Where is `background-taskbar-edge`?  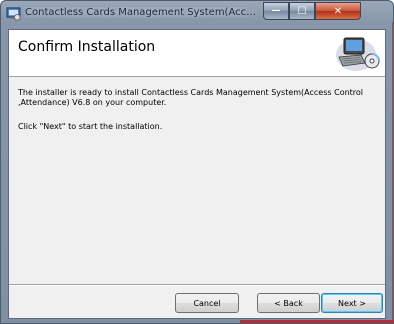
background-taskbar-edge is located at coordinates (317, 321).